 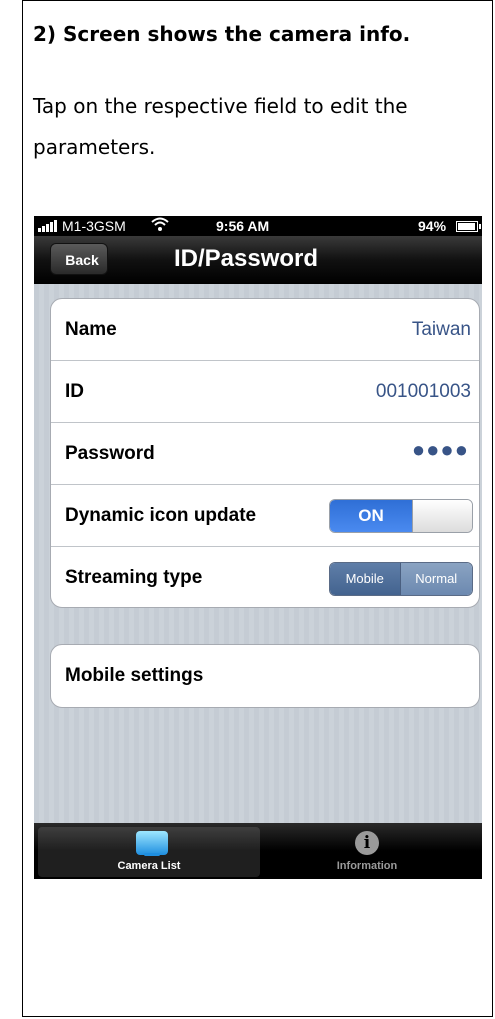 What do you see at coordinates (436, 579) in the screenshot?
I see `segment-normal: Normal` at bounding box center [436, 579].